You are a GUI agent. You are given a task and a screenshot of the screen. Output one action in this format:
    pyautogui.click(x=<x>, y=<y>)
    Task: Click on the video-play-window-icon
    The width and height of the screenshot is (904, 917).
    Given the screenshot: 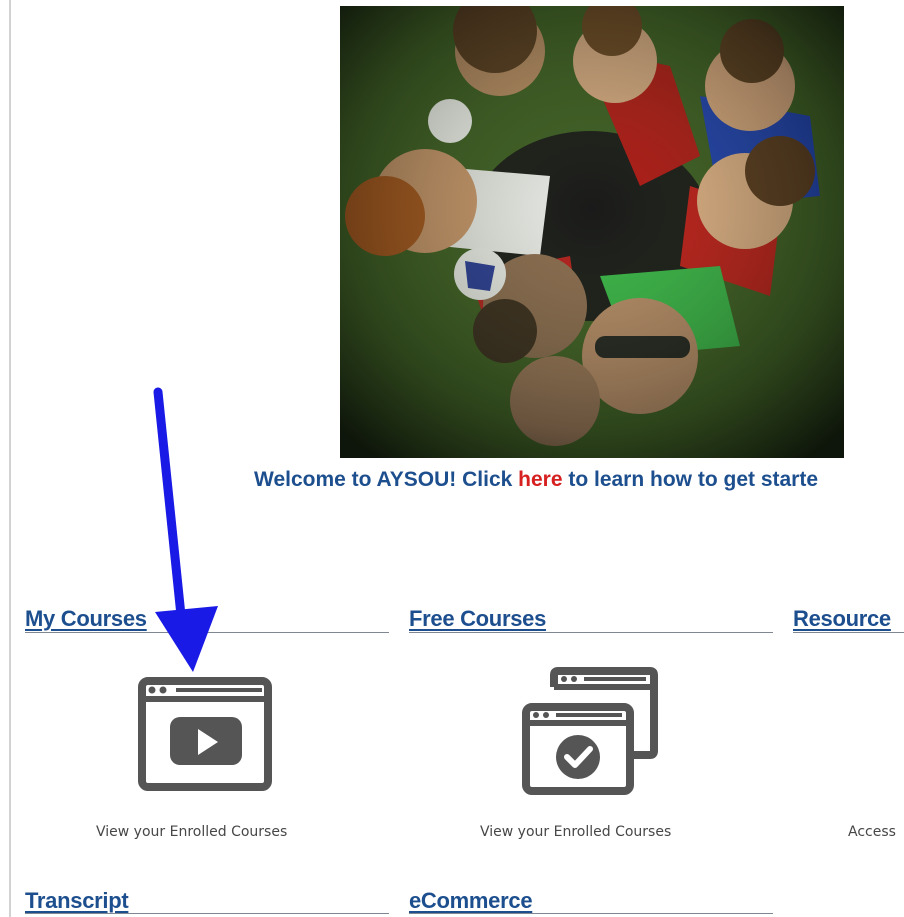 What is the action you would take?
    pyautogui.click(x=205, y=734)
    